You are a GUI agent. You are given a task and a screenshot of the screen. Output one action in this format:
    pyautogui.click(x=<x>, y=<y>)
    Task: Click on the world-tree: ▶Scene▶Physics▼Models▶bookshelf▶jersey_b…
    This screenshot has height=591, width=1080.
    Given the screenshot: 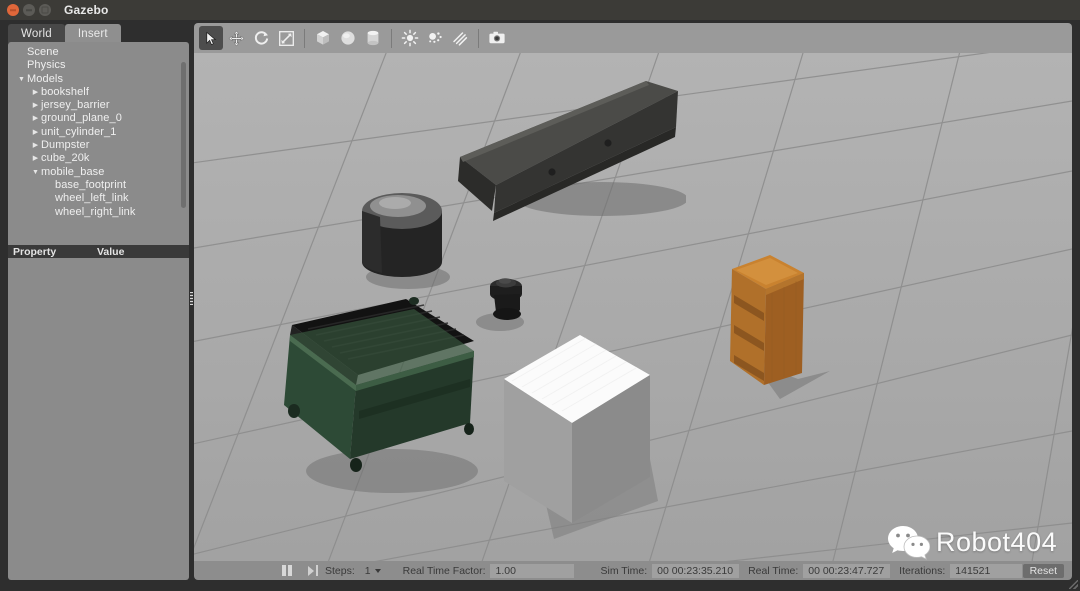 What is the action you would take?
    pyautogui.click(x=98, y=132)
    